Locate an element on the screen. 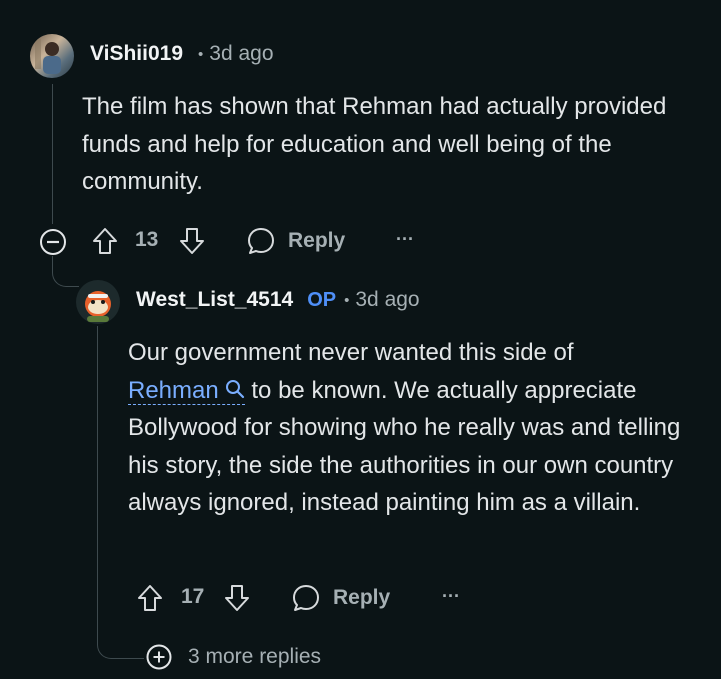 The image size is (721, 679). username: ViShii019 is located at coordinates (136, 54).